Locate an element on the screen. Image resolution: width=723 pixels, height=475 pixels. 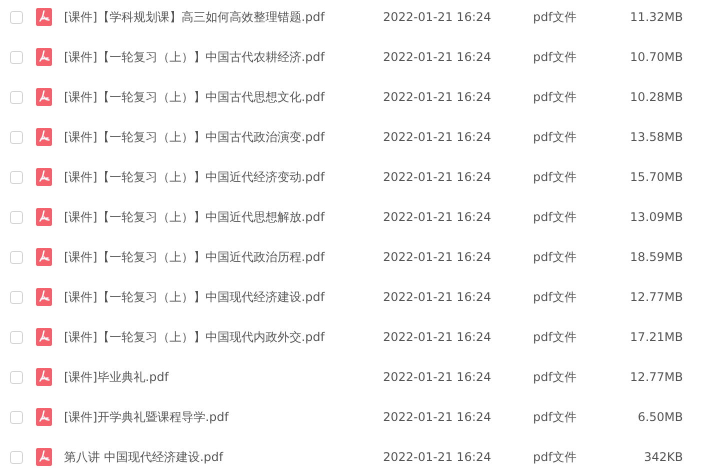
file-name: [课件]【学科规划课】高三如何高效整理错题.pdf is located at coordinates (223, 17).